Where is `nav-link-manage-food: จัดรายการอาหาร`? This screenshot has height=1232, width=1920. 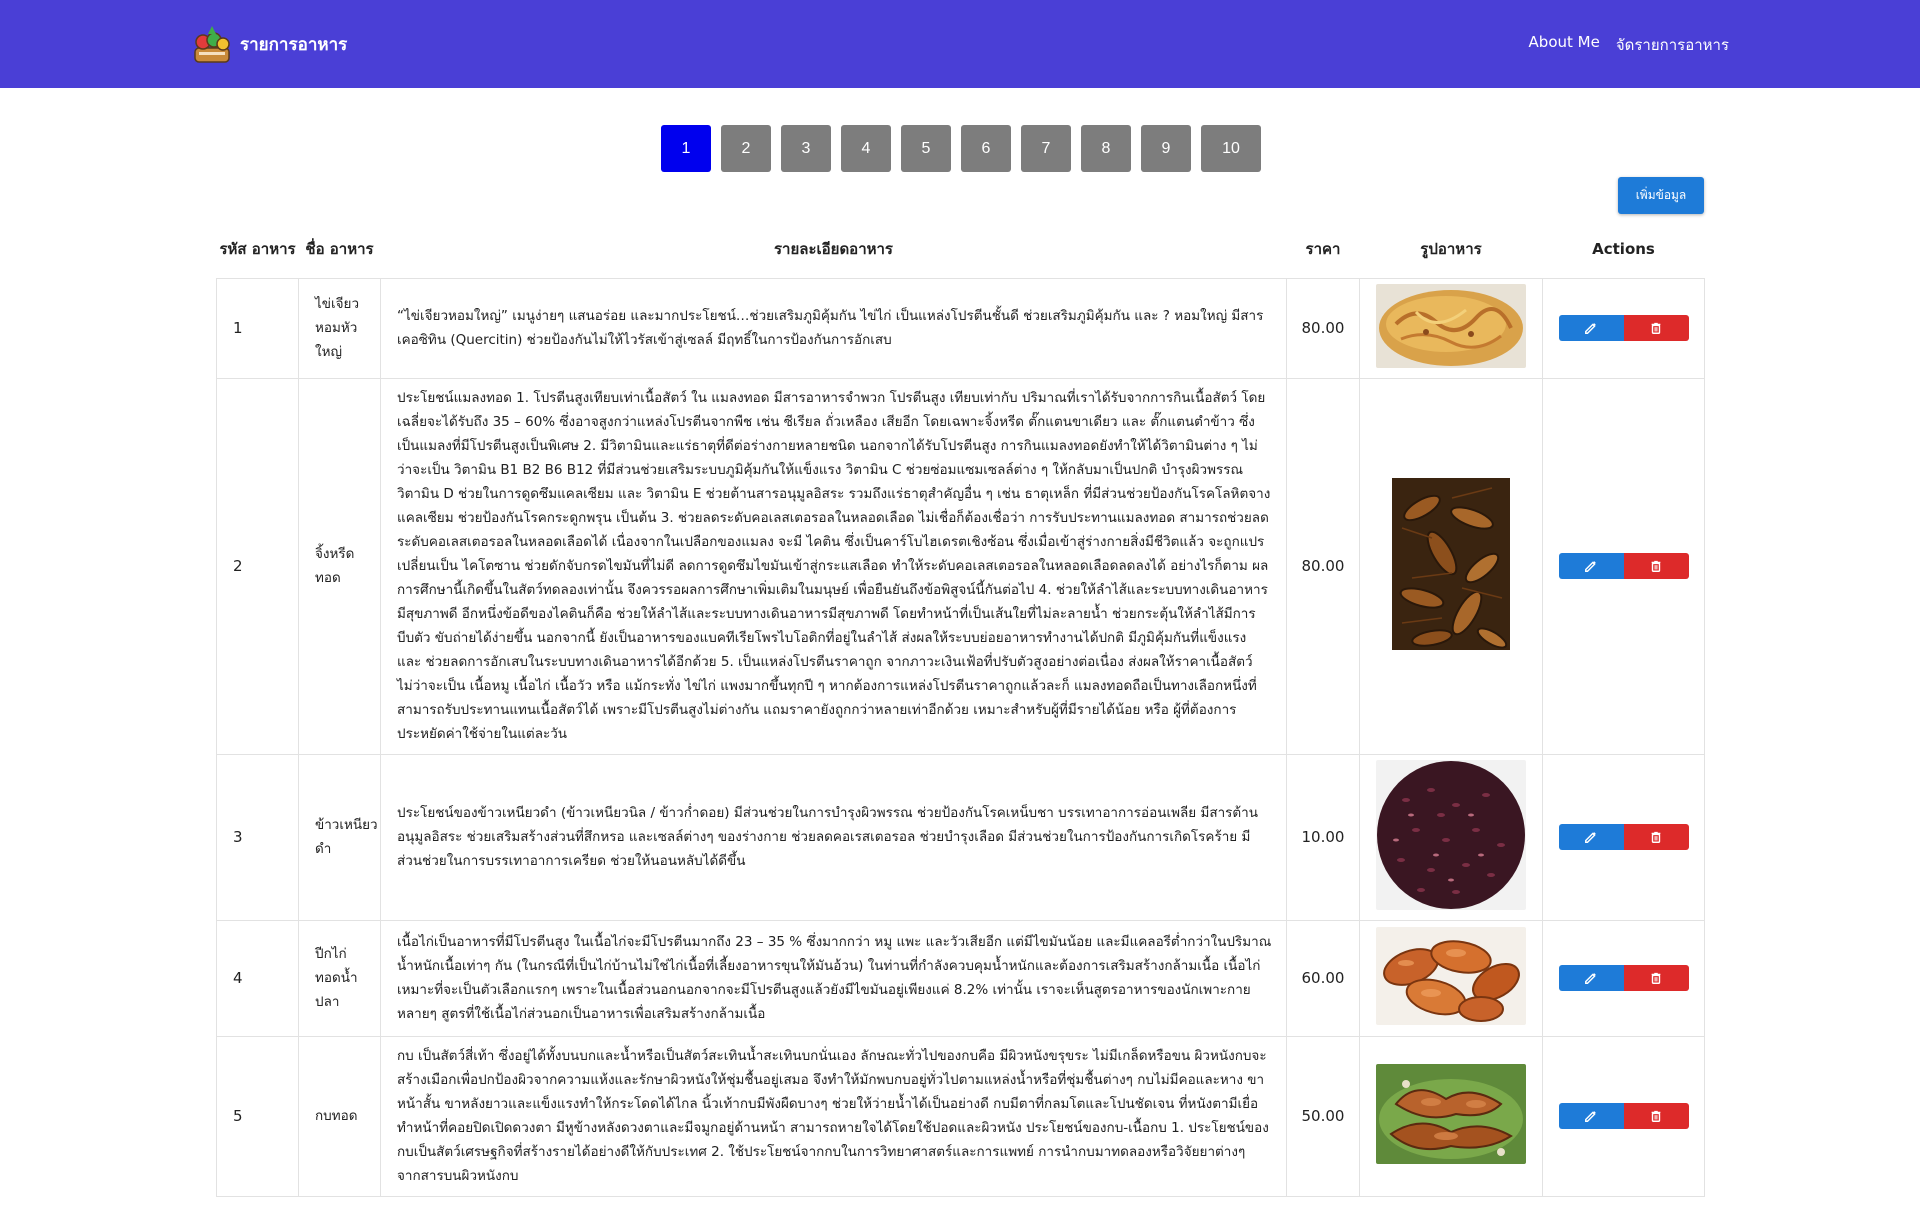 nav-link-manage-food: จัดรายการอาหาร is located at coordinates (1672, 45).